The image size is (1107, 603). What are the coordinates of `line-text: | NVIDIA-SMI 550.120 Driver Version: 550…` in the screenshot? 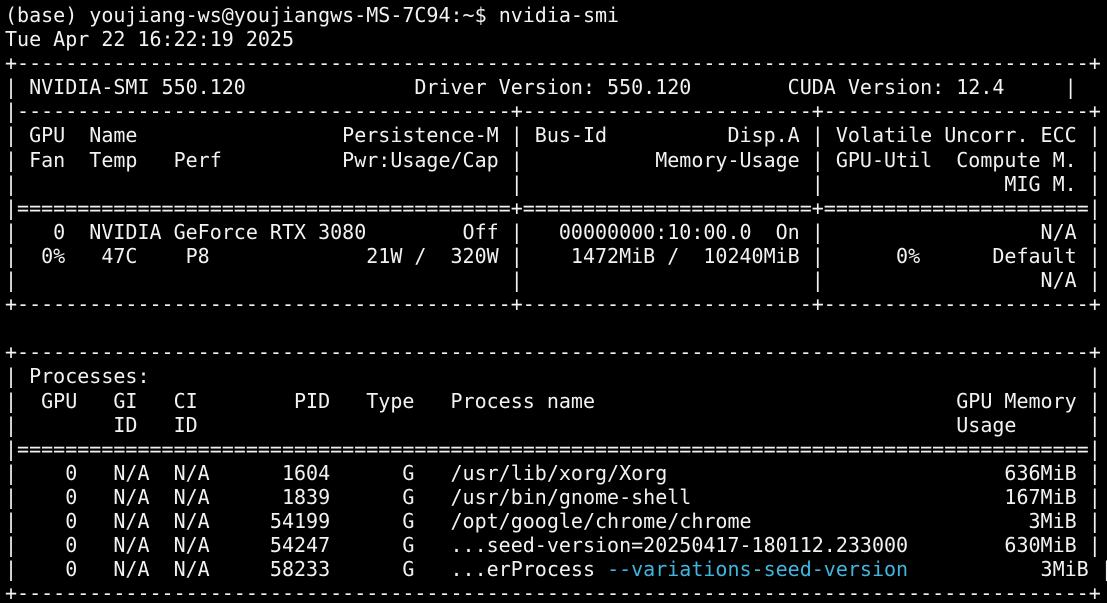 It's located at (541, 87).